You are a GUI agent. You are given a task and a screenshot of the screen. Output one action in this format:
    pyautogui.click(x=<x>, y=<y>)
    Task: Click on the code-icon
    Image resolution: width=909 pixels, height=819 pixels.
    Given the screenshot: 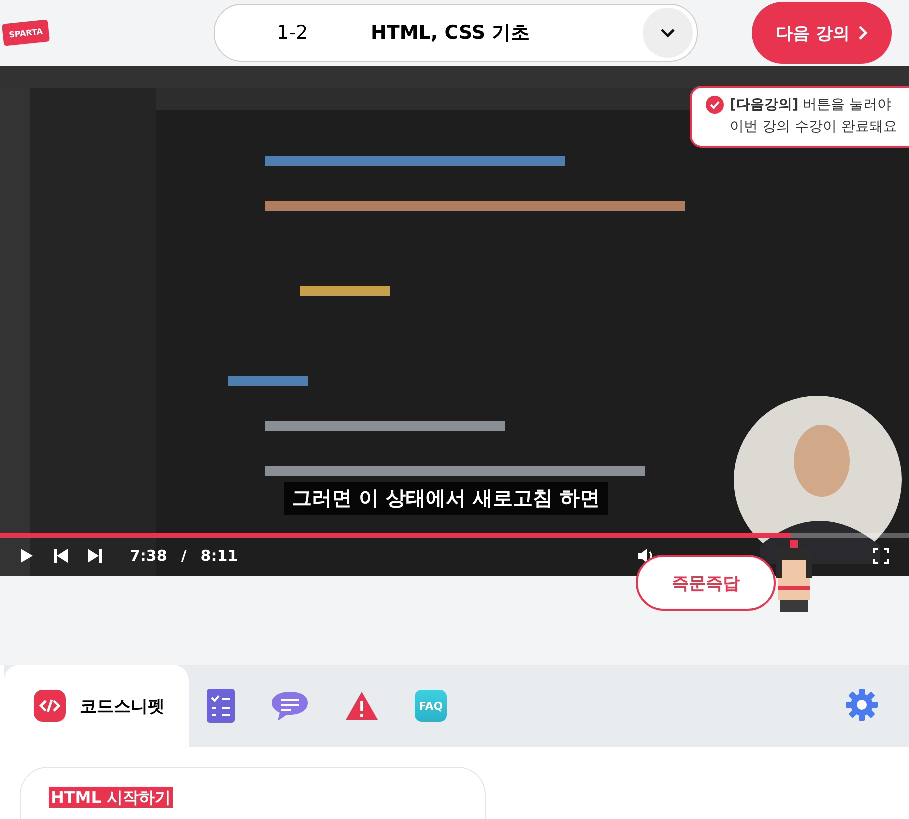 What is the action you would take?
    pyautogui.click(x=50, y=706)
    